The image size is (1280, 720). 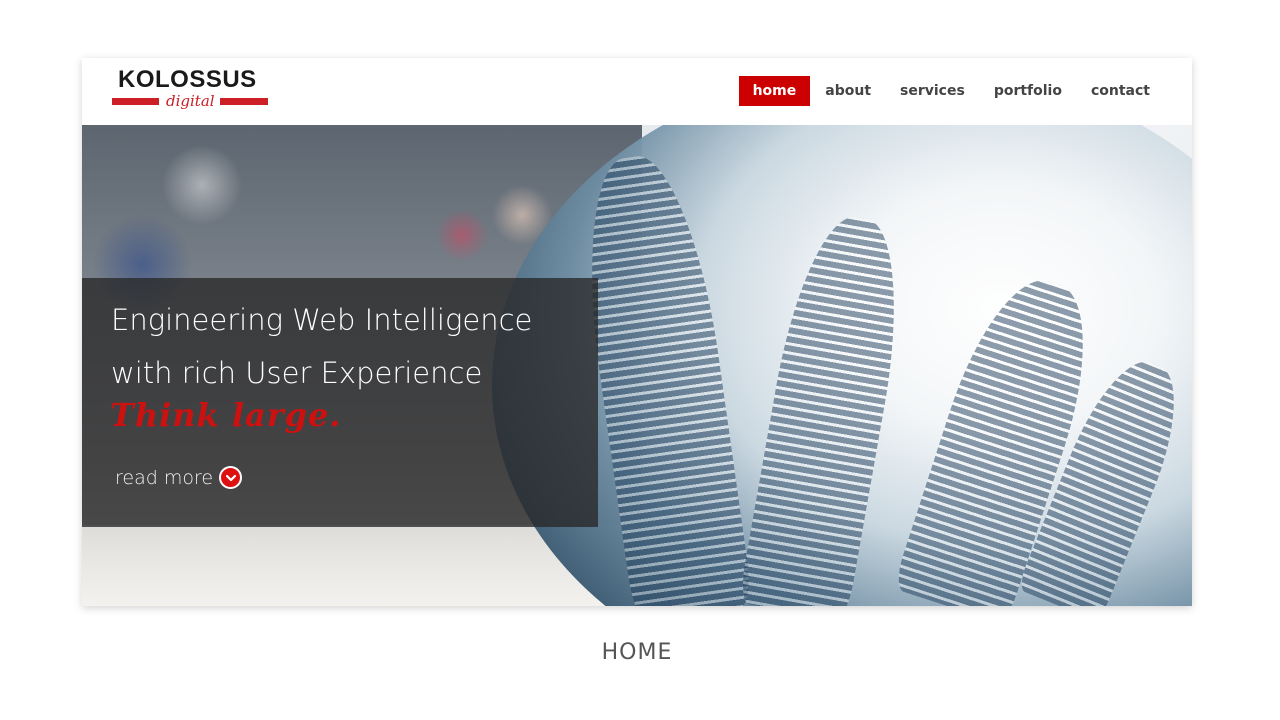 I want to click on nav-item-home: home, so click(x=774, y=91).